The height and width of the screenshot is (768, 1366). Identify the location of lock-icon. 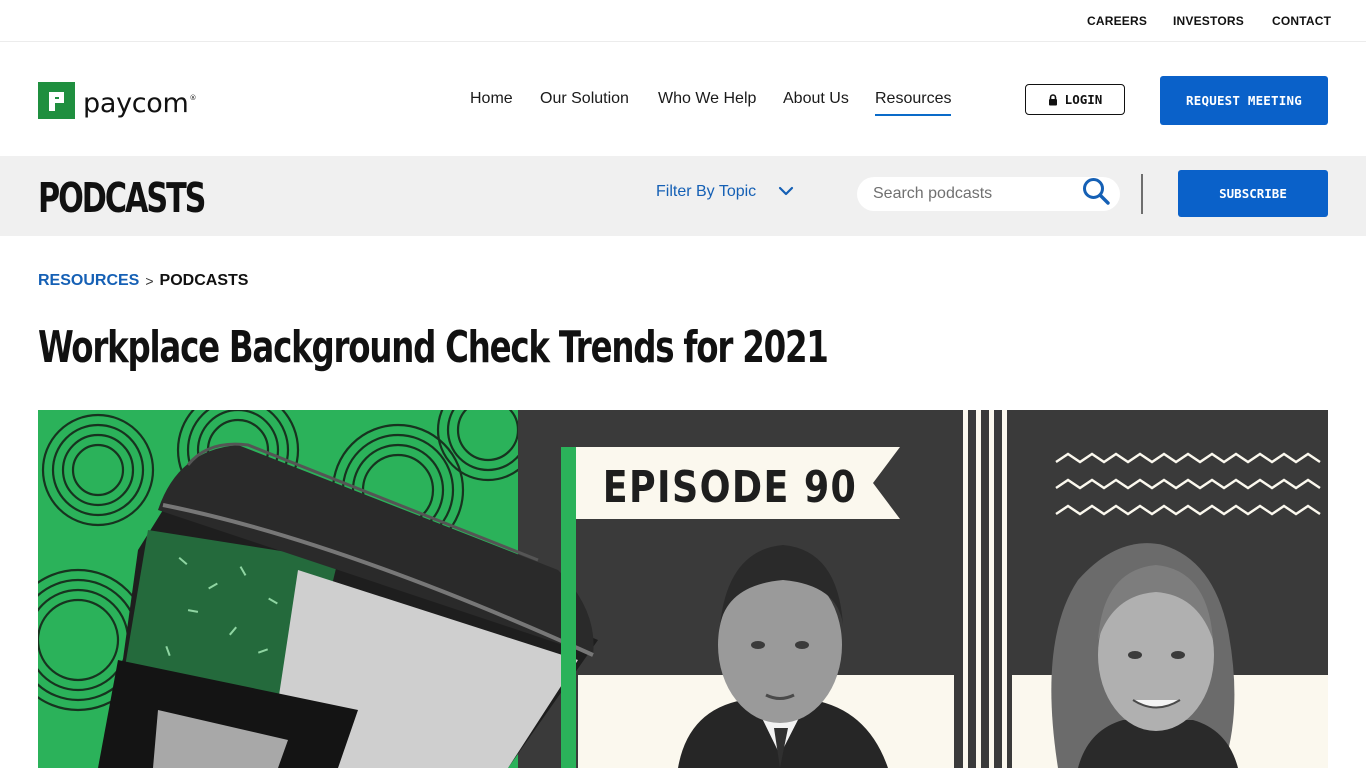
(1052, 99).